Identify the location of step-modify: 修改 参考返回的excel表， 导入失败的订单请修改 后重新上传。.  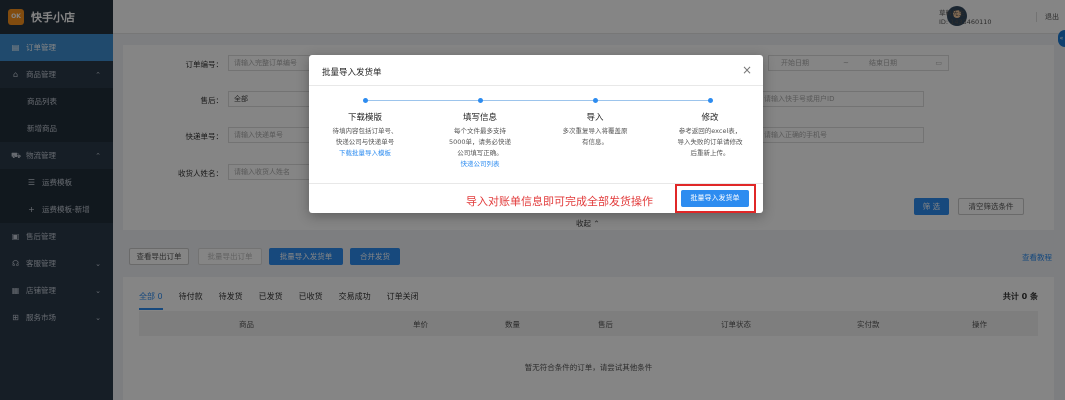
(710, 135).